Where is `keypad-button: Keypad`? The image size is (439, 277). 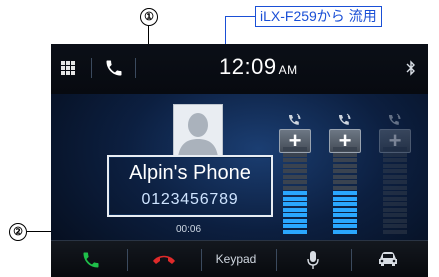 keypad-button: Keypad is located at coordinates (236, 259).